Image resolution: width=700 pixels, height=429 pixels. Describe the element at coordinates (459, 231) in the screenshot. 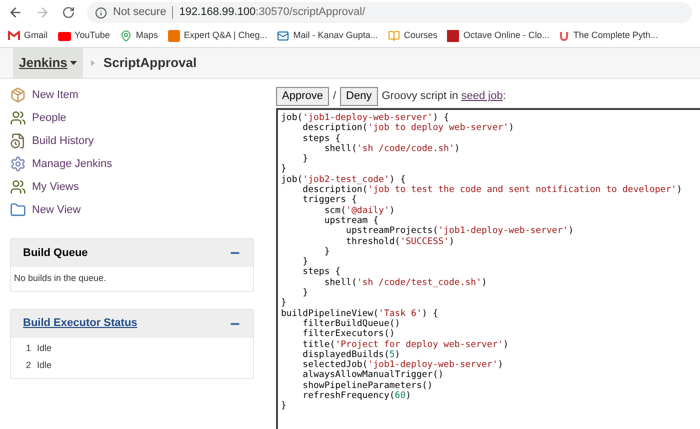

I see `code-line: upstreamProjects('job1-deploy-web-server')` at that location.